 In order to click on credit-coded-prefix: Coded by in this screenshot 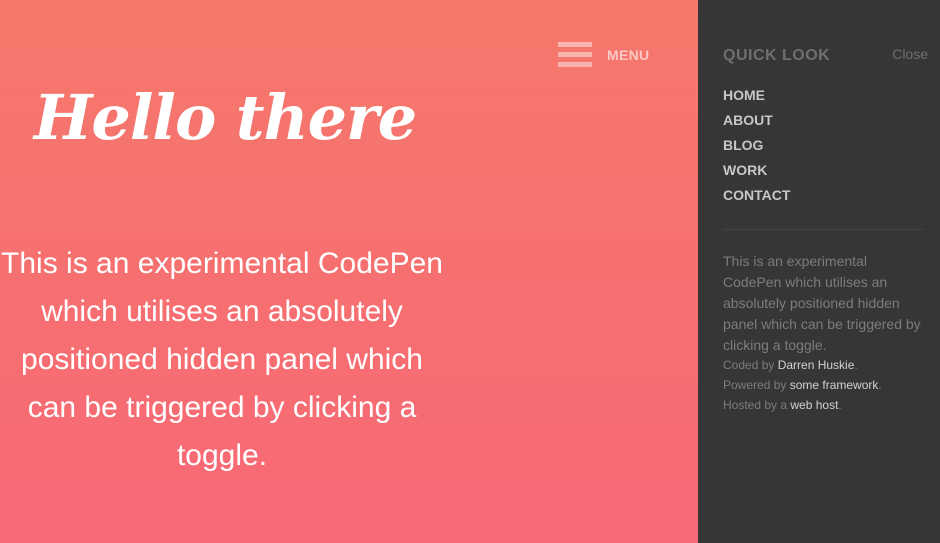, I will do `click(750, 365)`.